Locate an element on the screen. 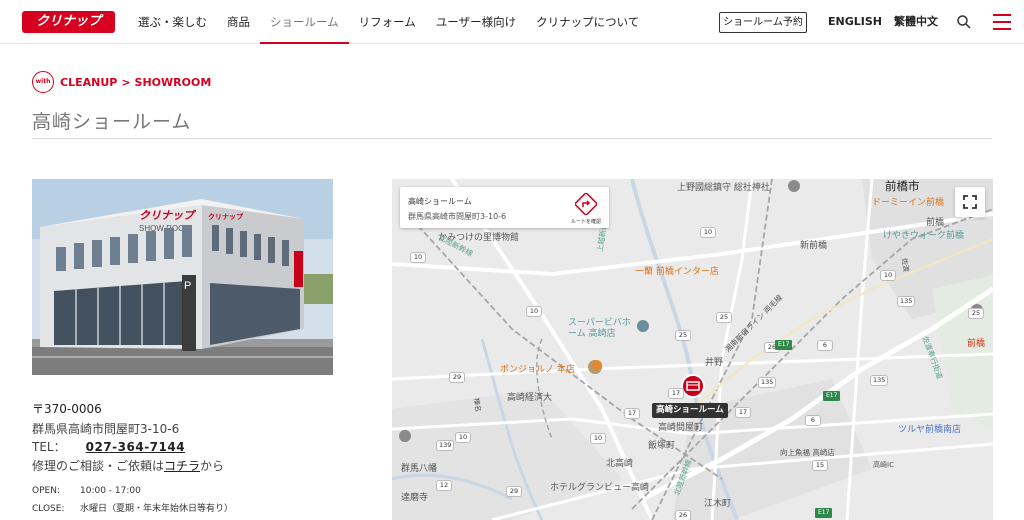 The height and width of the screenshot is (520, 1024). building-sign-logo: クリナップ is located at coordinates (168, 215).